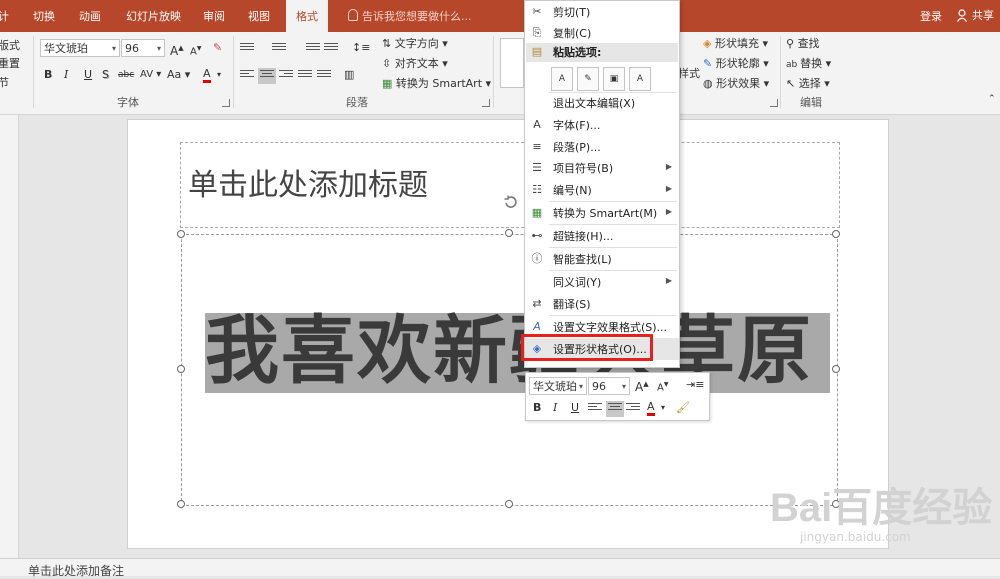 The height and width of the screenshot is (579, 1000). What do you see at coordinates (286, 76) in the screenshot?
I see `align-right-icon` at bounding box center [286, 76].